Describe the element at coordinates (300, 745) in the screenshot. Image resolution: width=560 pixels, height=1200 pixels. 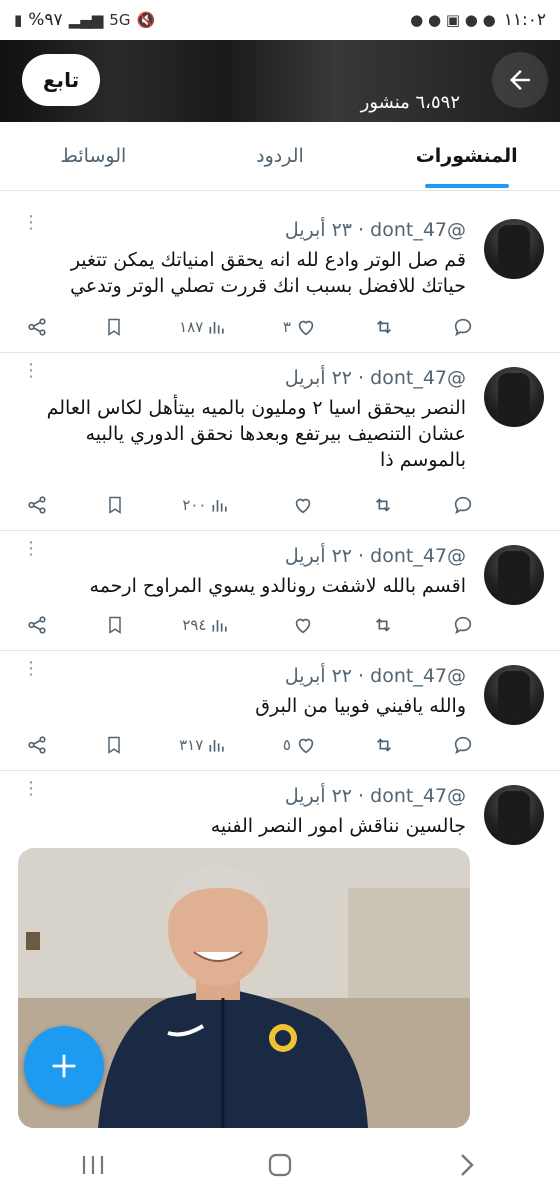
I see `like-button: ٥` at that location.